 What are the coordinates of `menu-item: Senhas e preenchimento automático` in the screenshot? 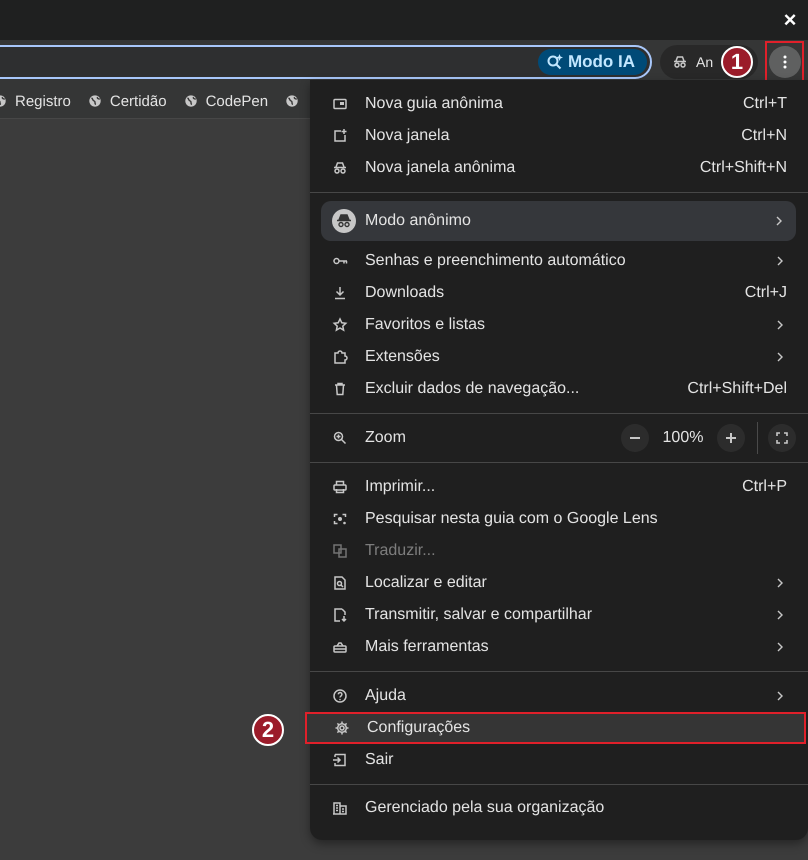 It's located at (559, 261).